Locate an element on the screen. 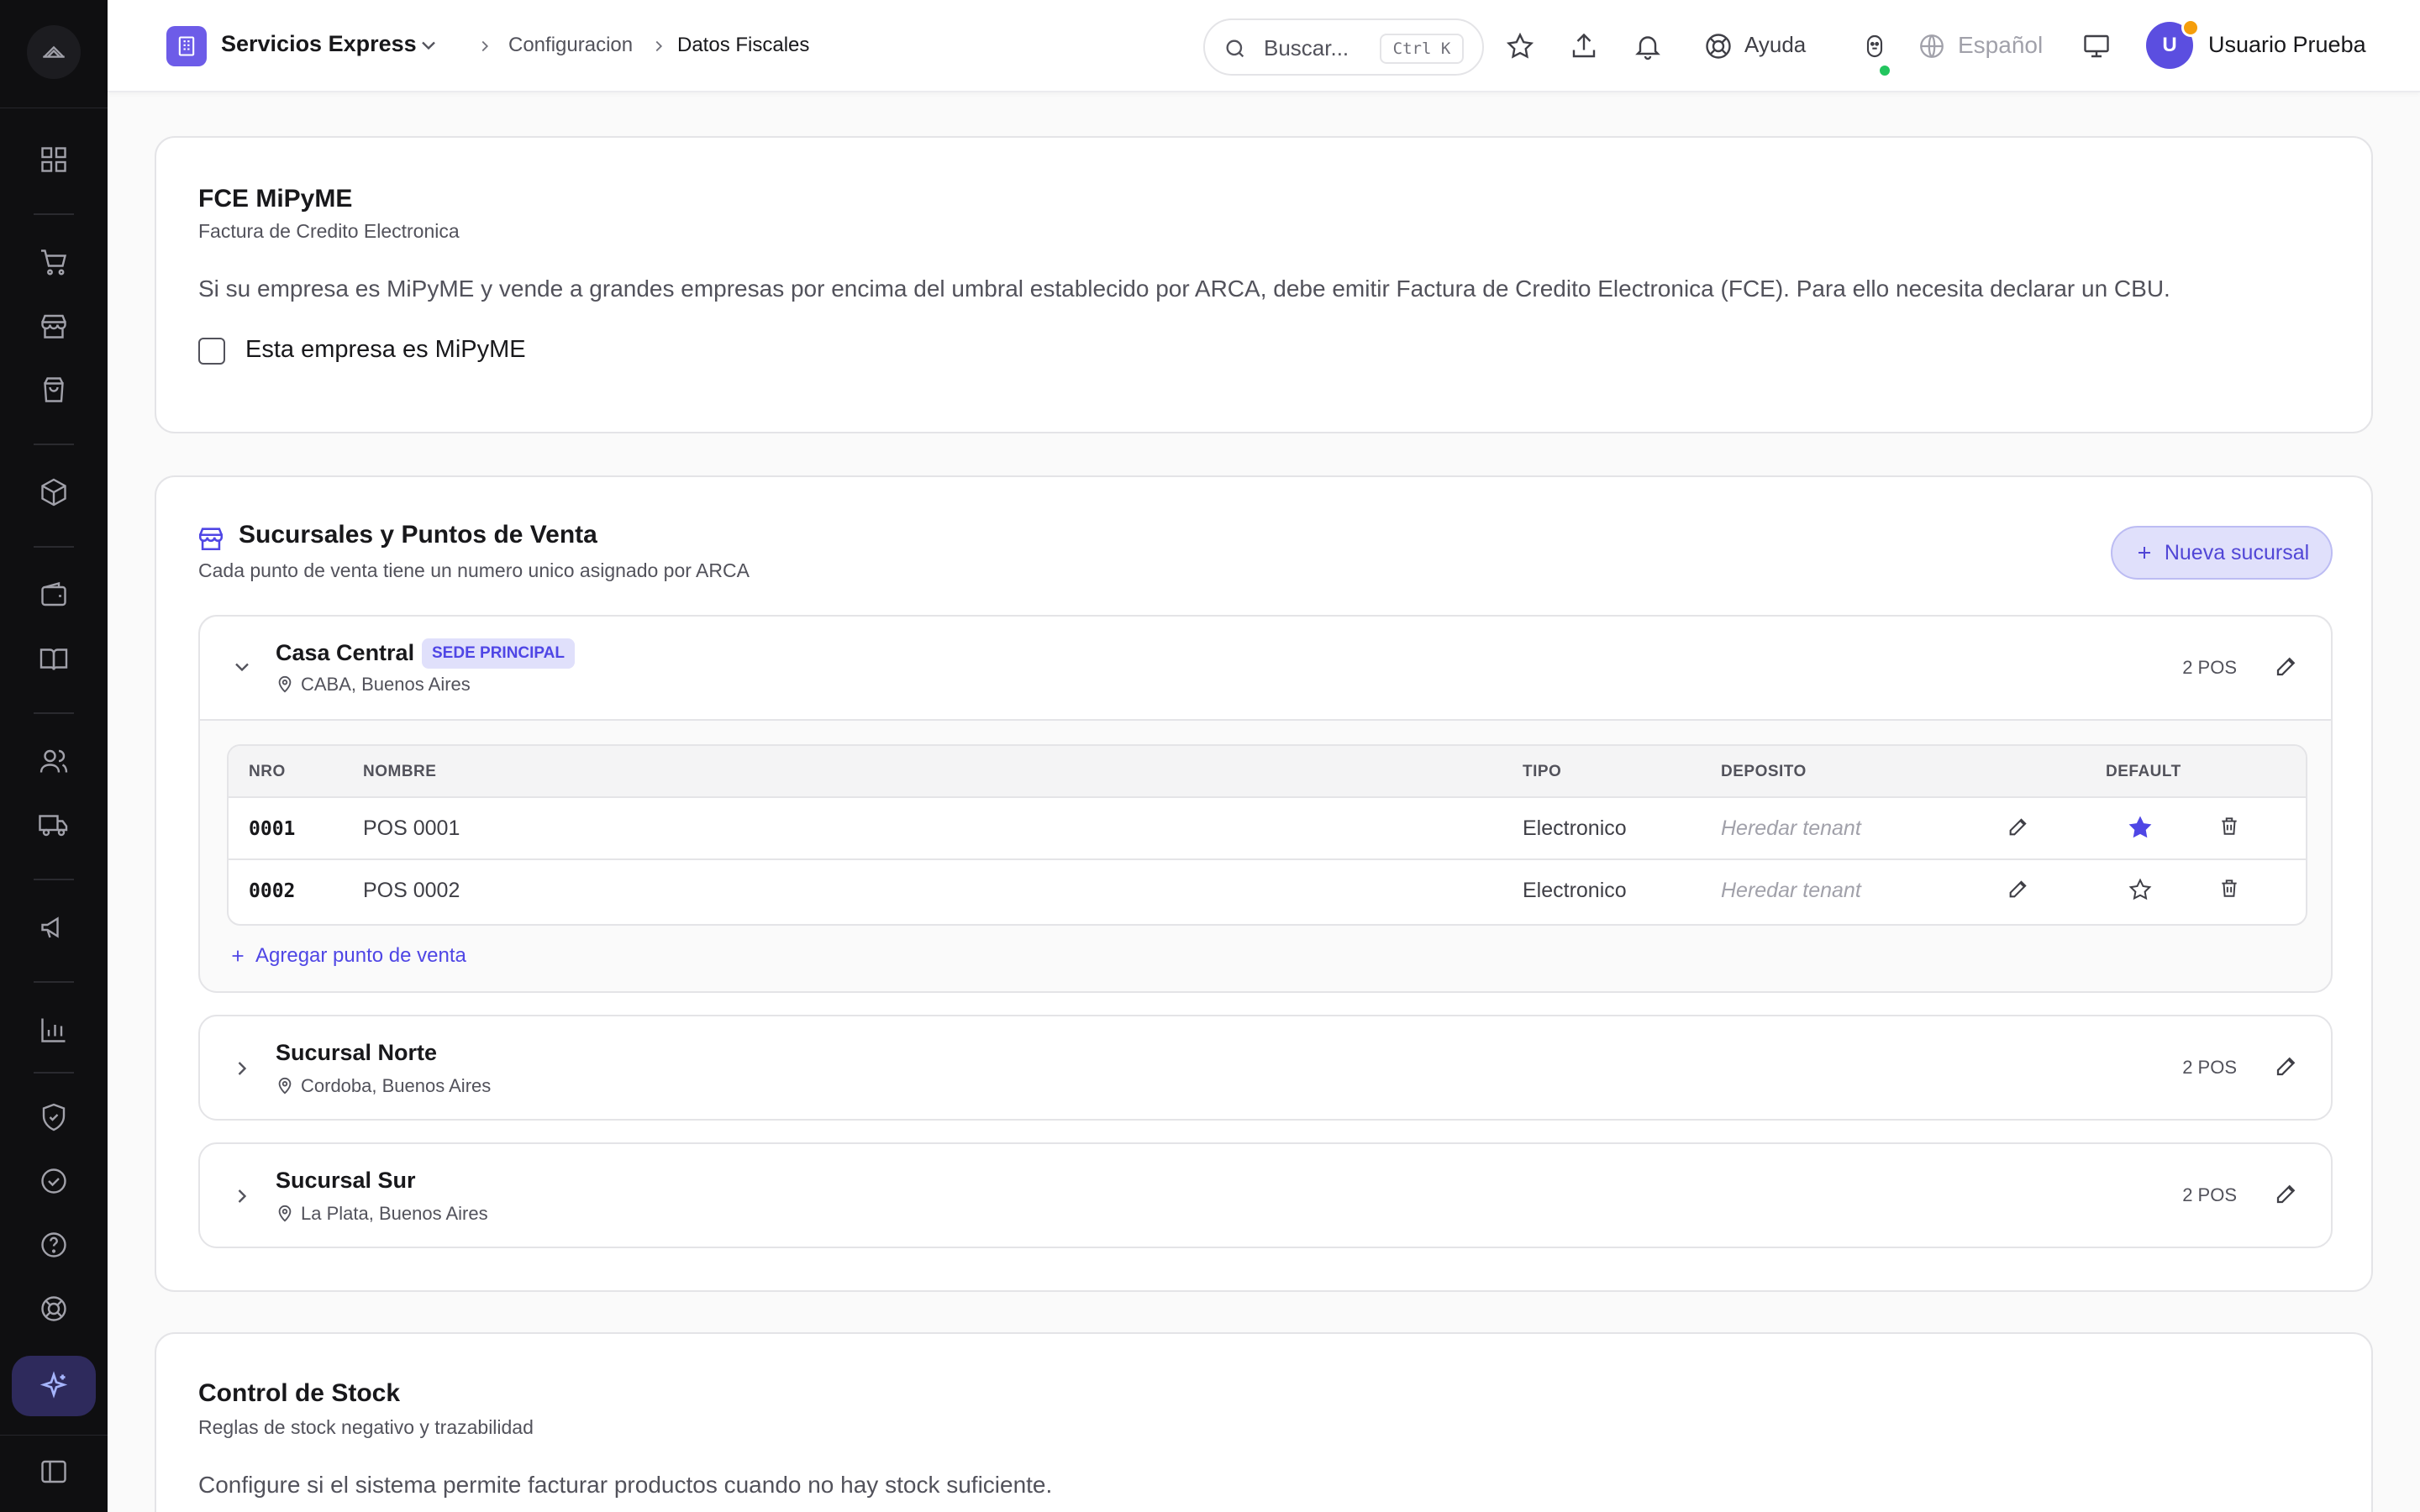  stock-title: Control de Stock is located at coordinates (299, 1393).